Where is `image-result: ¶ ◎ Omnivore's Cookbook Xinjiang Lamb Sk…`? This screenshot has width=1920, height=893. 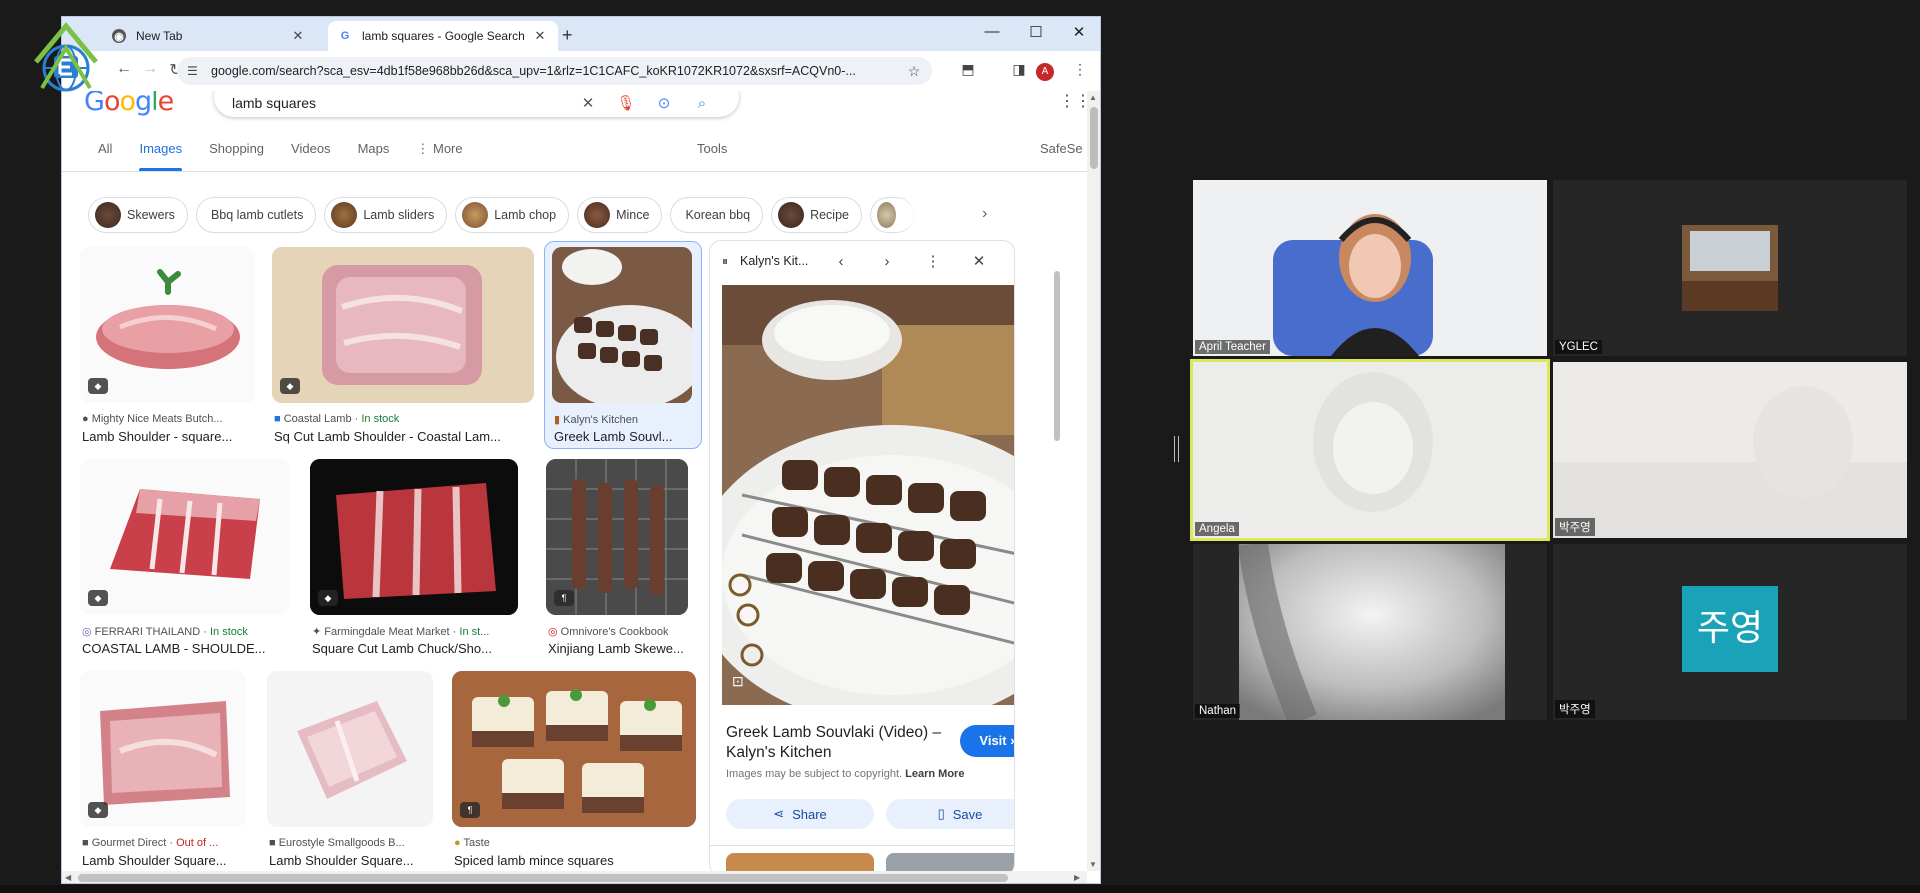 image-result: ¶ ◎ Omnivore's Cookbook Xinjiang Lamb Sk… is located at coordinates (617, 559).